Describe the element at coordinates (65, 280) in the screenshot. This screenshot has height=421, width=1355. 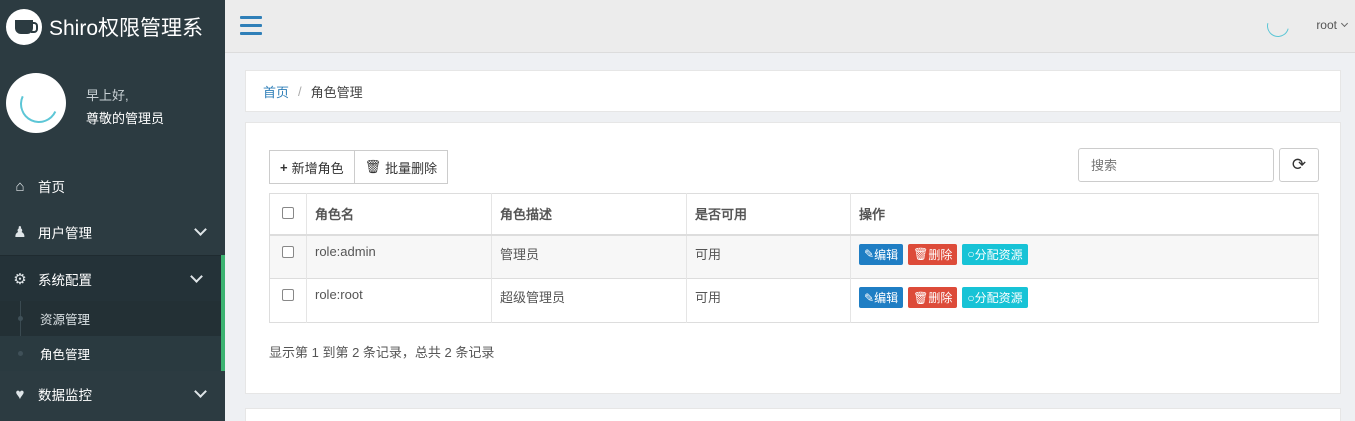
I see `sidebar-item-label: 系统配置` at that location.